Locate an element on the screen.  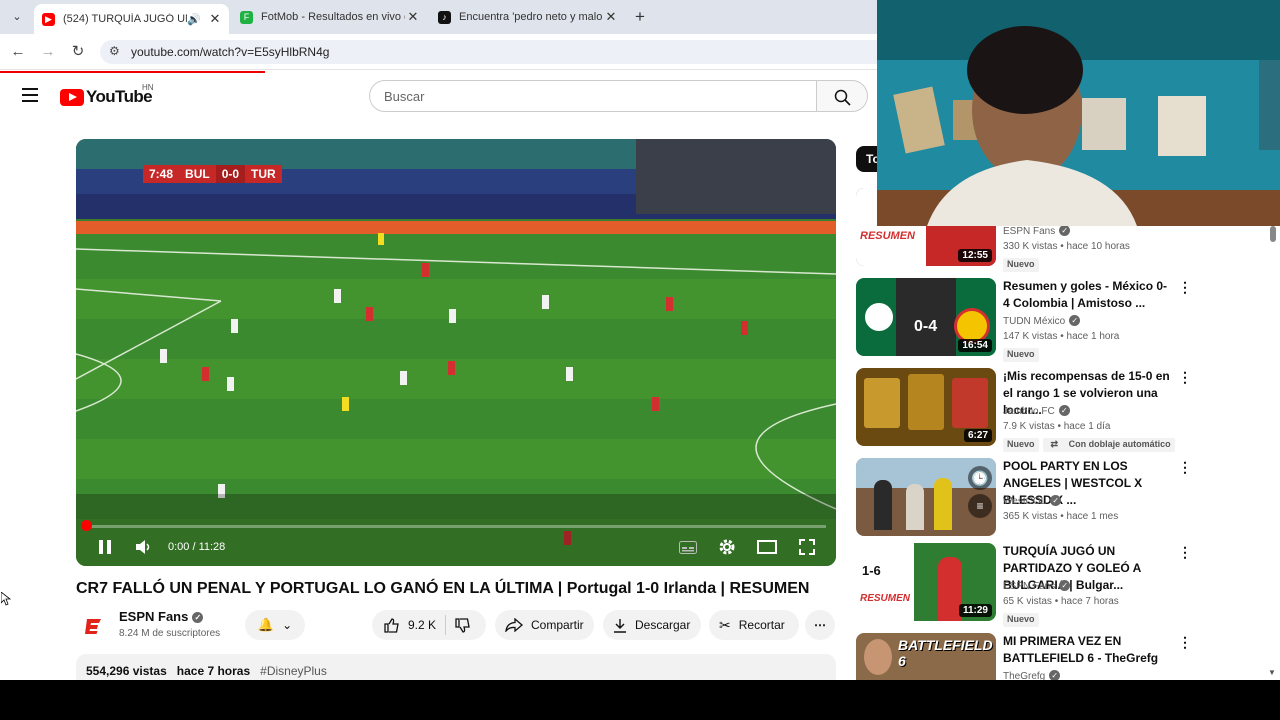
pause-button is located at coordinates (105, 547).